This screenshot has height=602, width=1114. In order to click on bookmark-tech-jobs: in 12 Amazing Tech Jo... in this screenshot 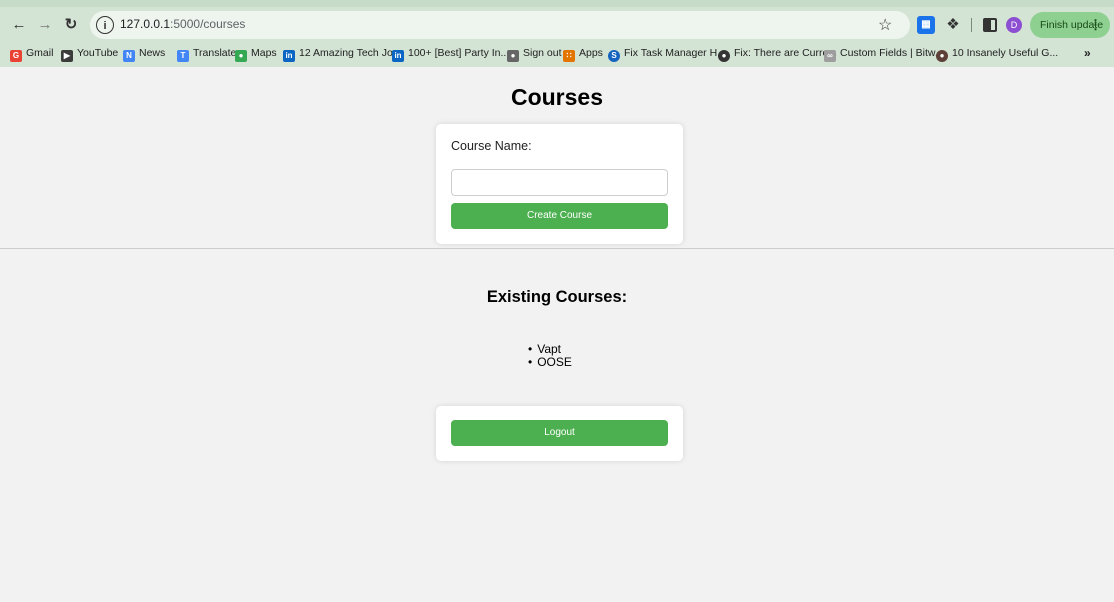, I will do `click(342, 54)`.